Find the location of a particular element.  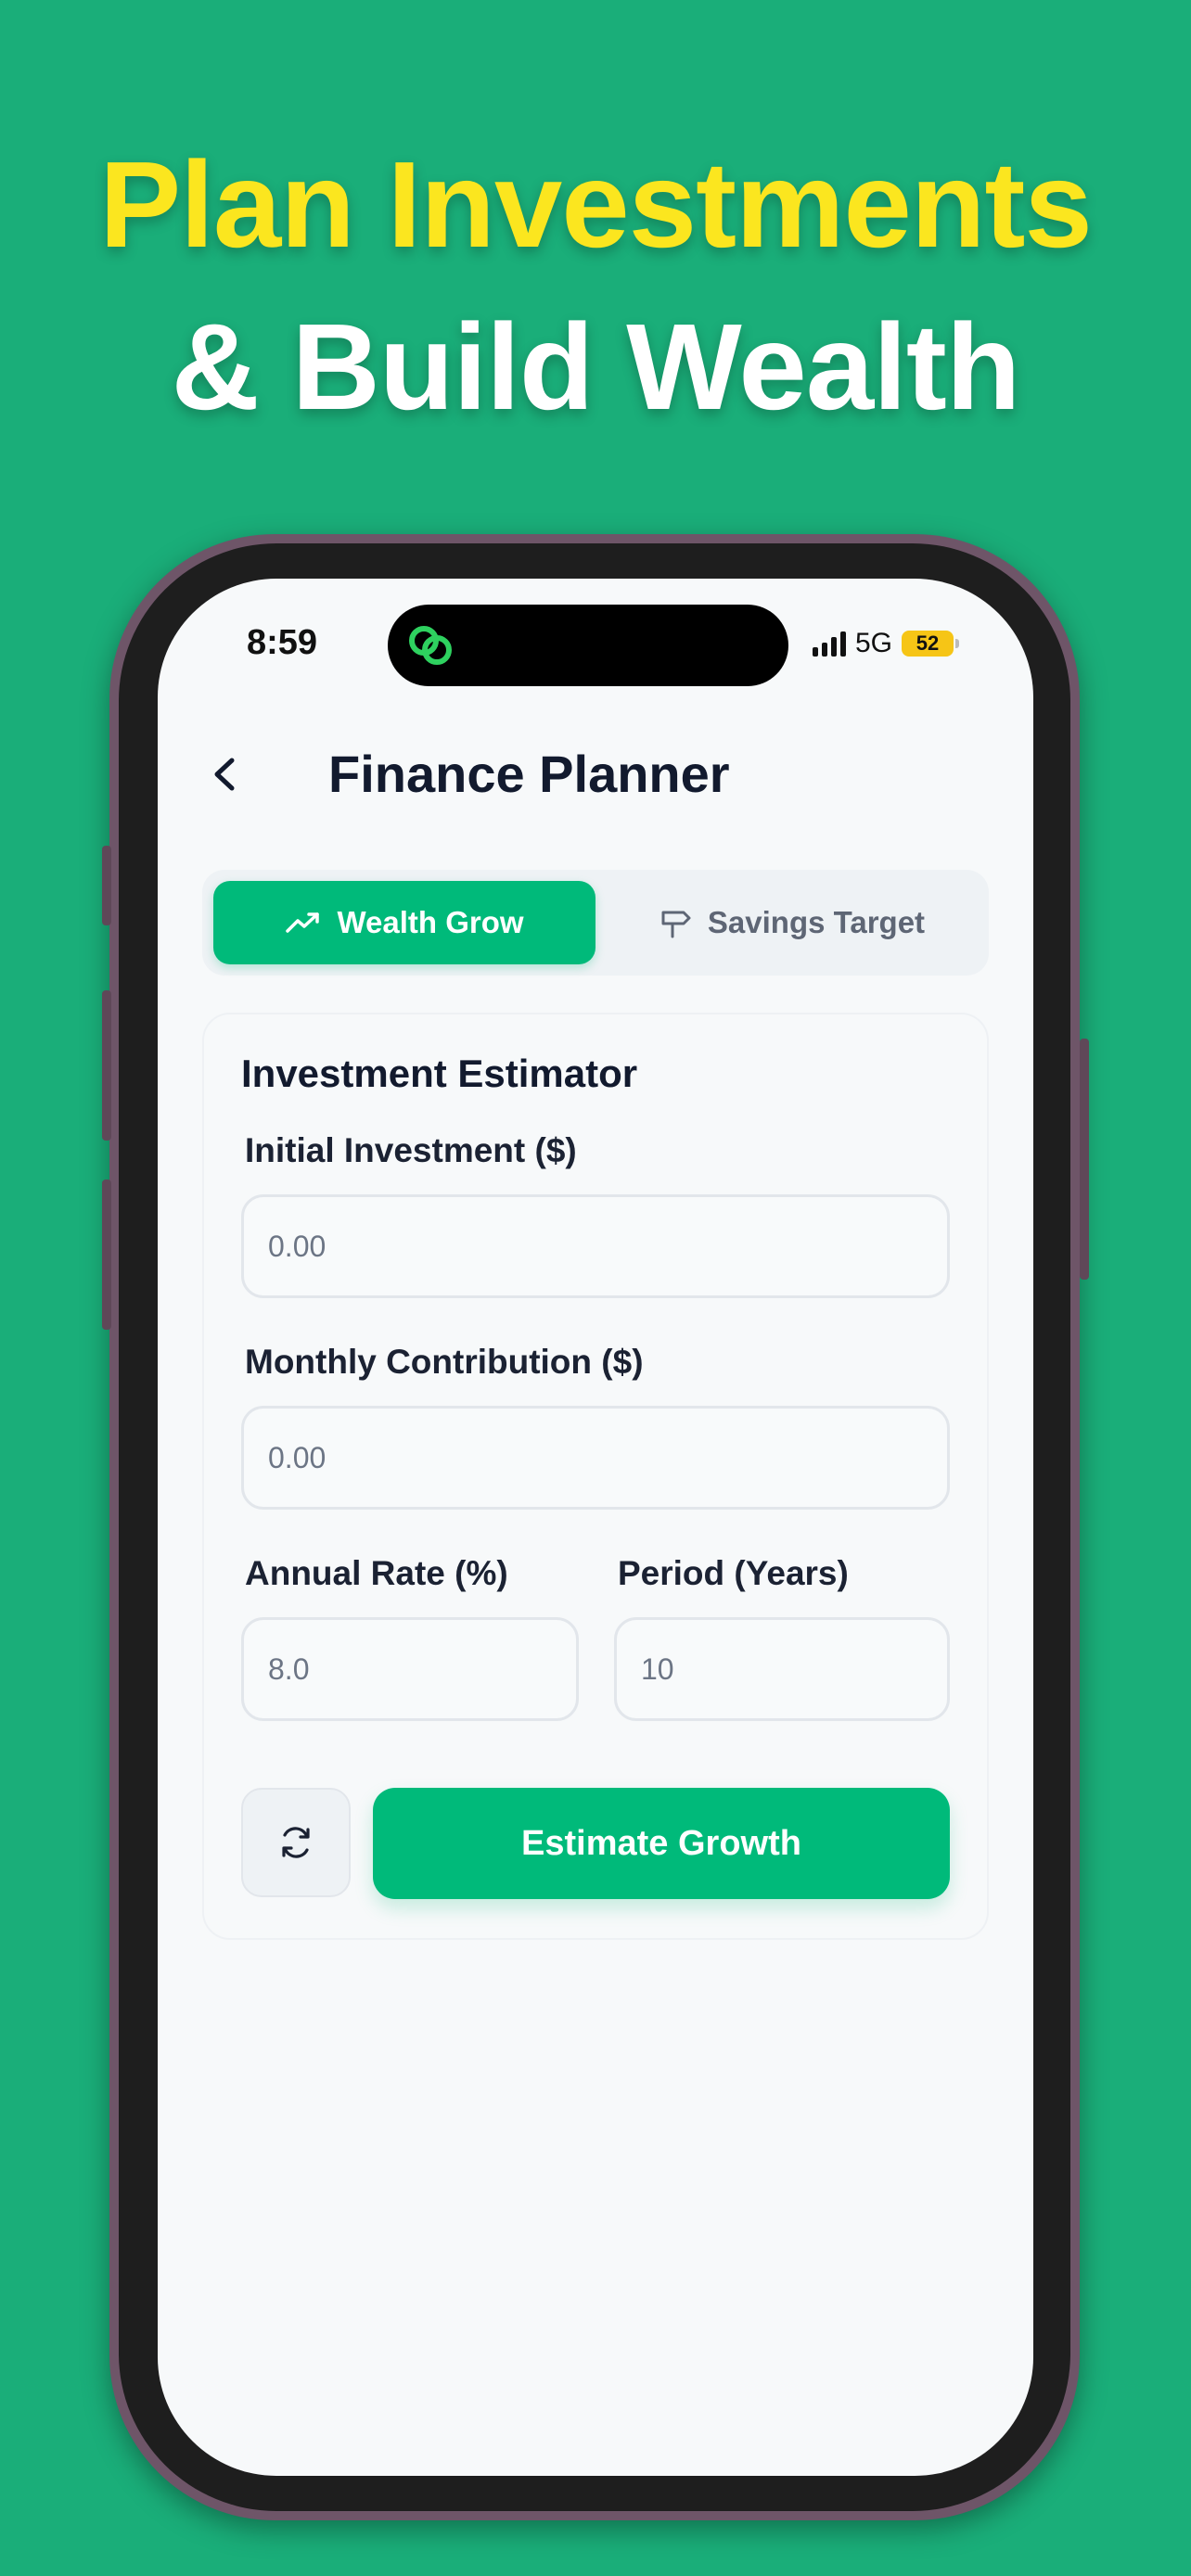

reset-button is located at coordinates (296, 1842).